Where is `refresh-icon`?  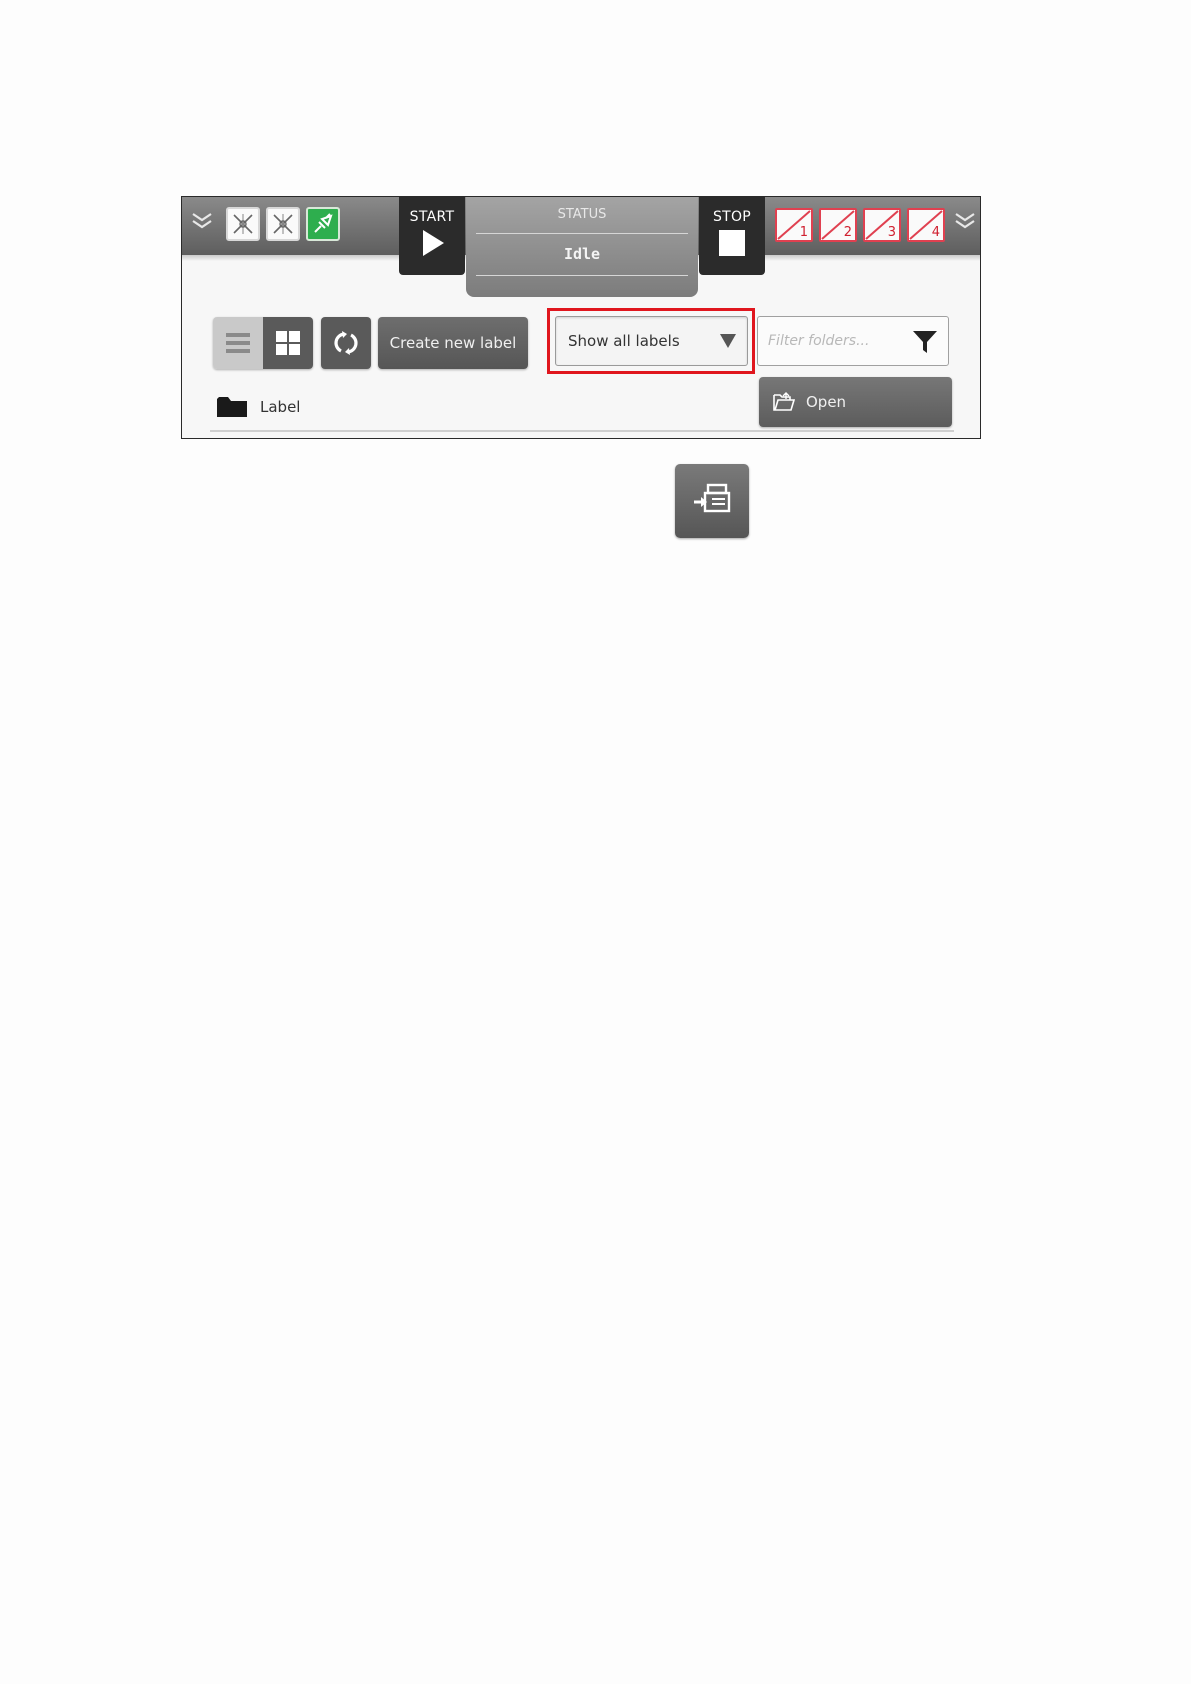 refresh-icon is located at coordinates (346, 343).